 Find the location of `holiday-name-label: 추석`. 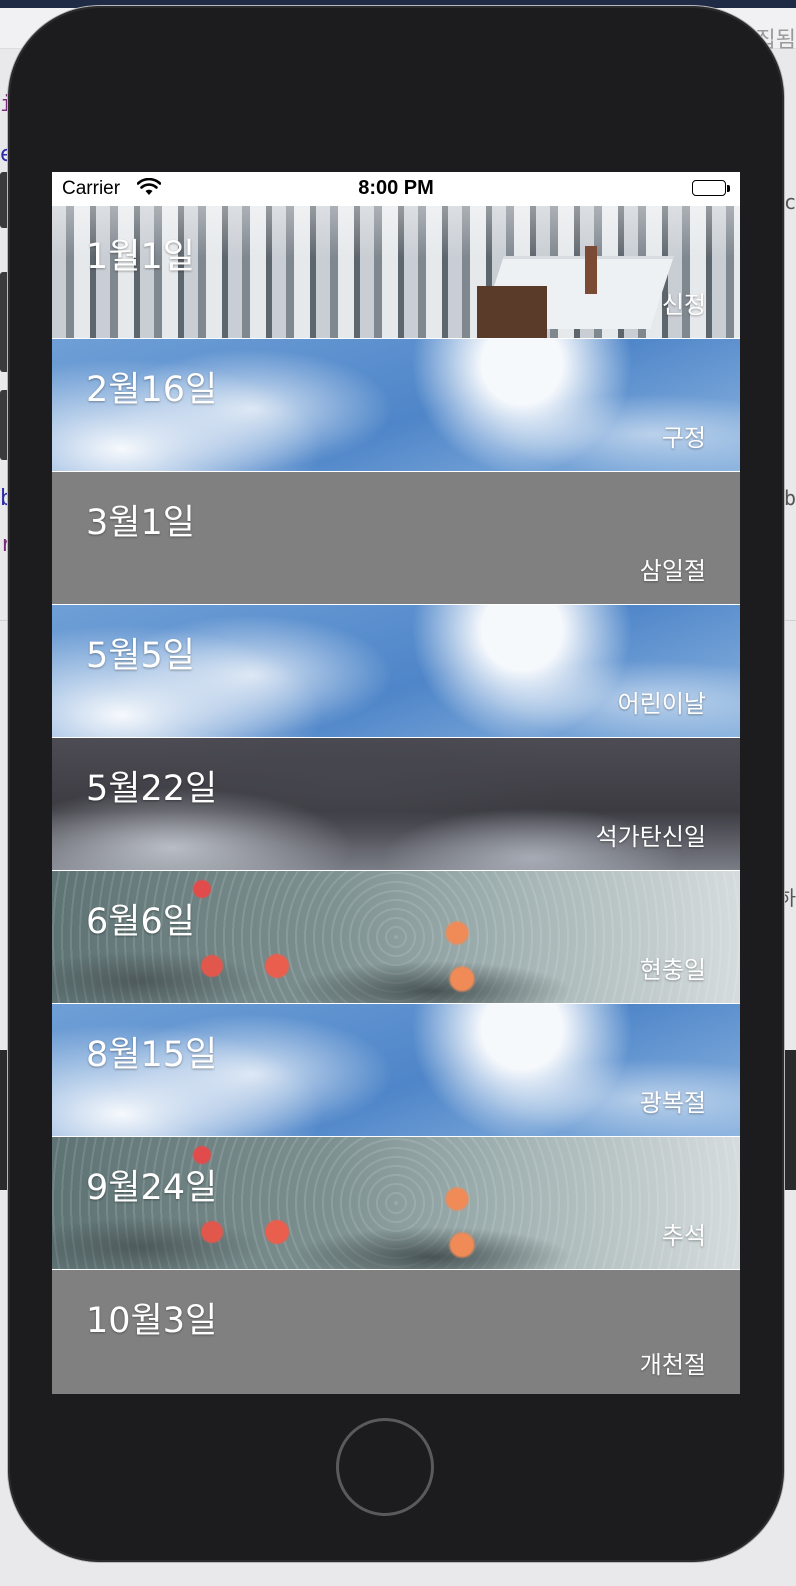

holiday-name-label: 추석 is located at coordinates (683, 1236).